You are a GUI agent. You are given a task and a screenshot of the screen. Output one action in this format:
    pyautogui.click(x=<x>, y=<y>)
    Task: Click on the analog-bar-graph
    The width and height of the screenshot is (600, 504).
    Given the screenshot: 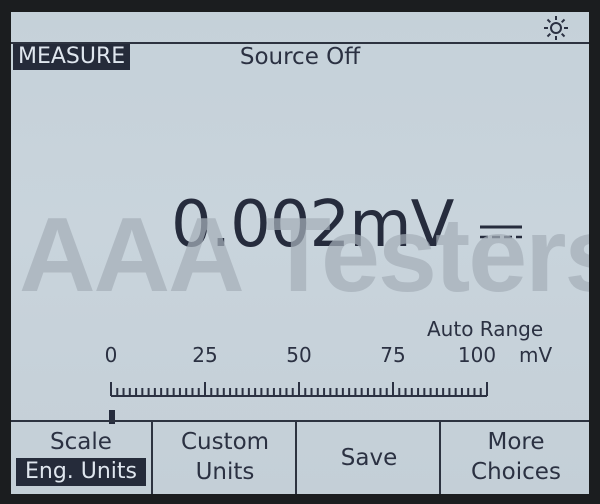 What is the action you would take?
    pyautogui.click(x=298, y=403)
    